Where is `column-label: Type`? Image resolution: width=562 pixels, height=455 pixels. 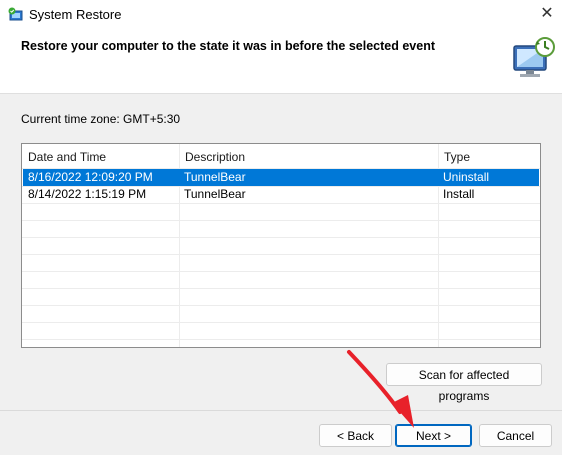 column-label: Type is located at coordinates (457, 157).